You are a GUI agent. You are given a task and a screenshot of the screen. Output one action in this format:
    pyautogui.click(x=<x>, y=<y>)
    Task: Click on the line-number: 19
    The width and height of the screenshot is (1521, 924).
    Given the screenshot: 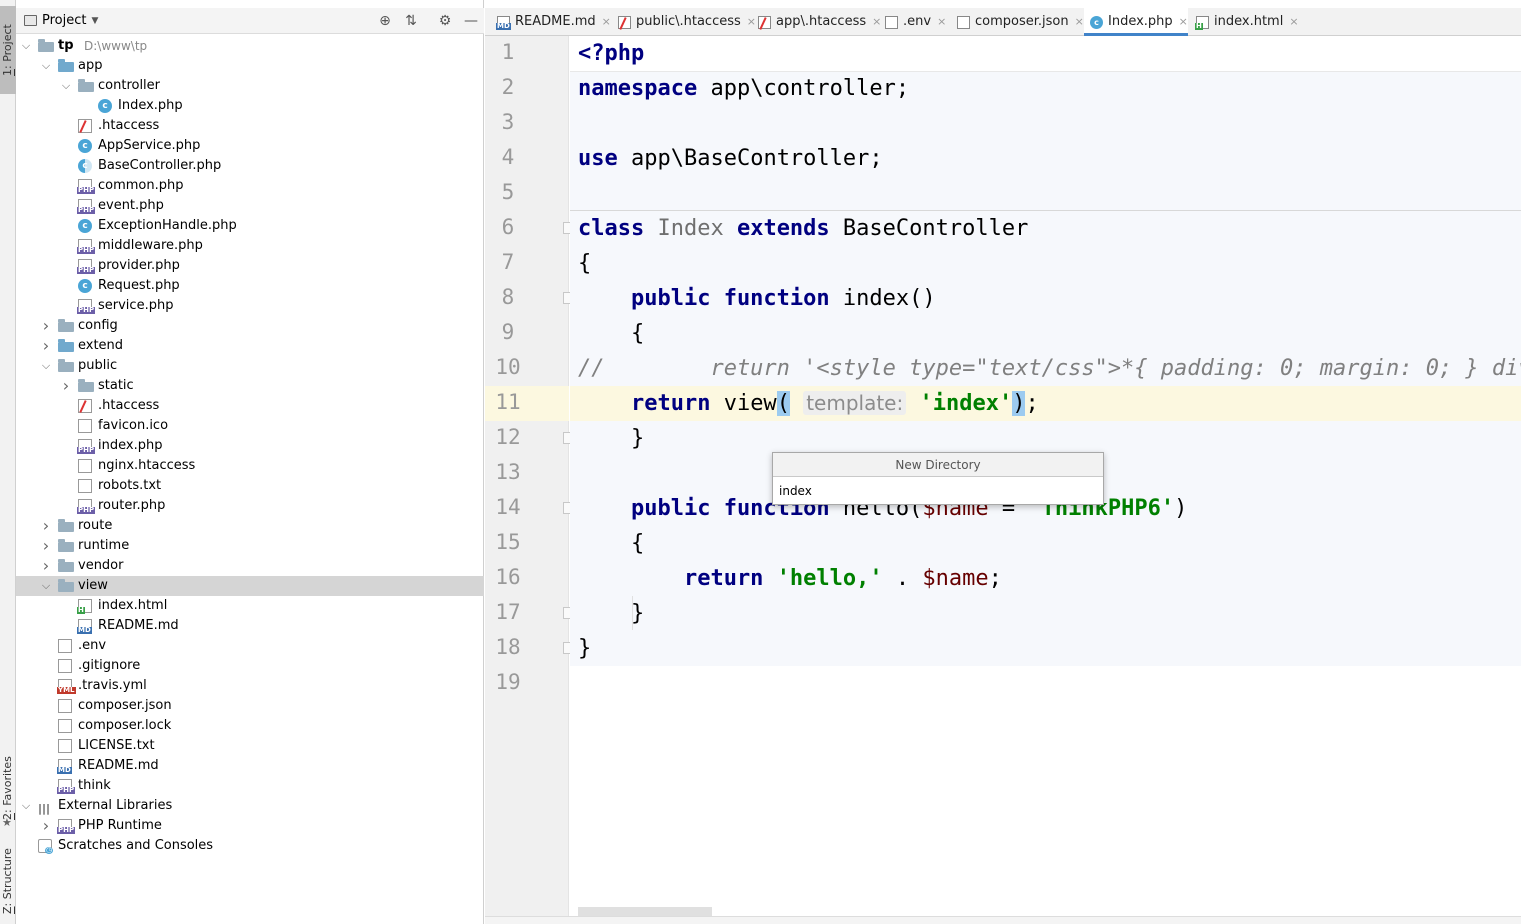 What is the action you would take?
    pyautogui.click(x=508, y=682)
    